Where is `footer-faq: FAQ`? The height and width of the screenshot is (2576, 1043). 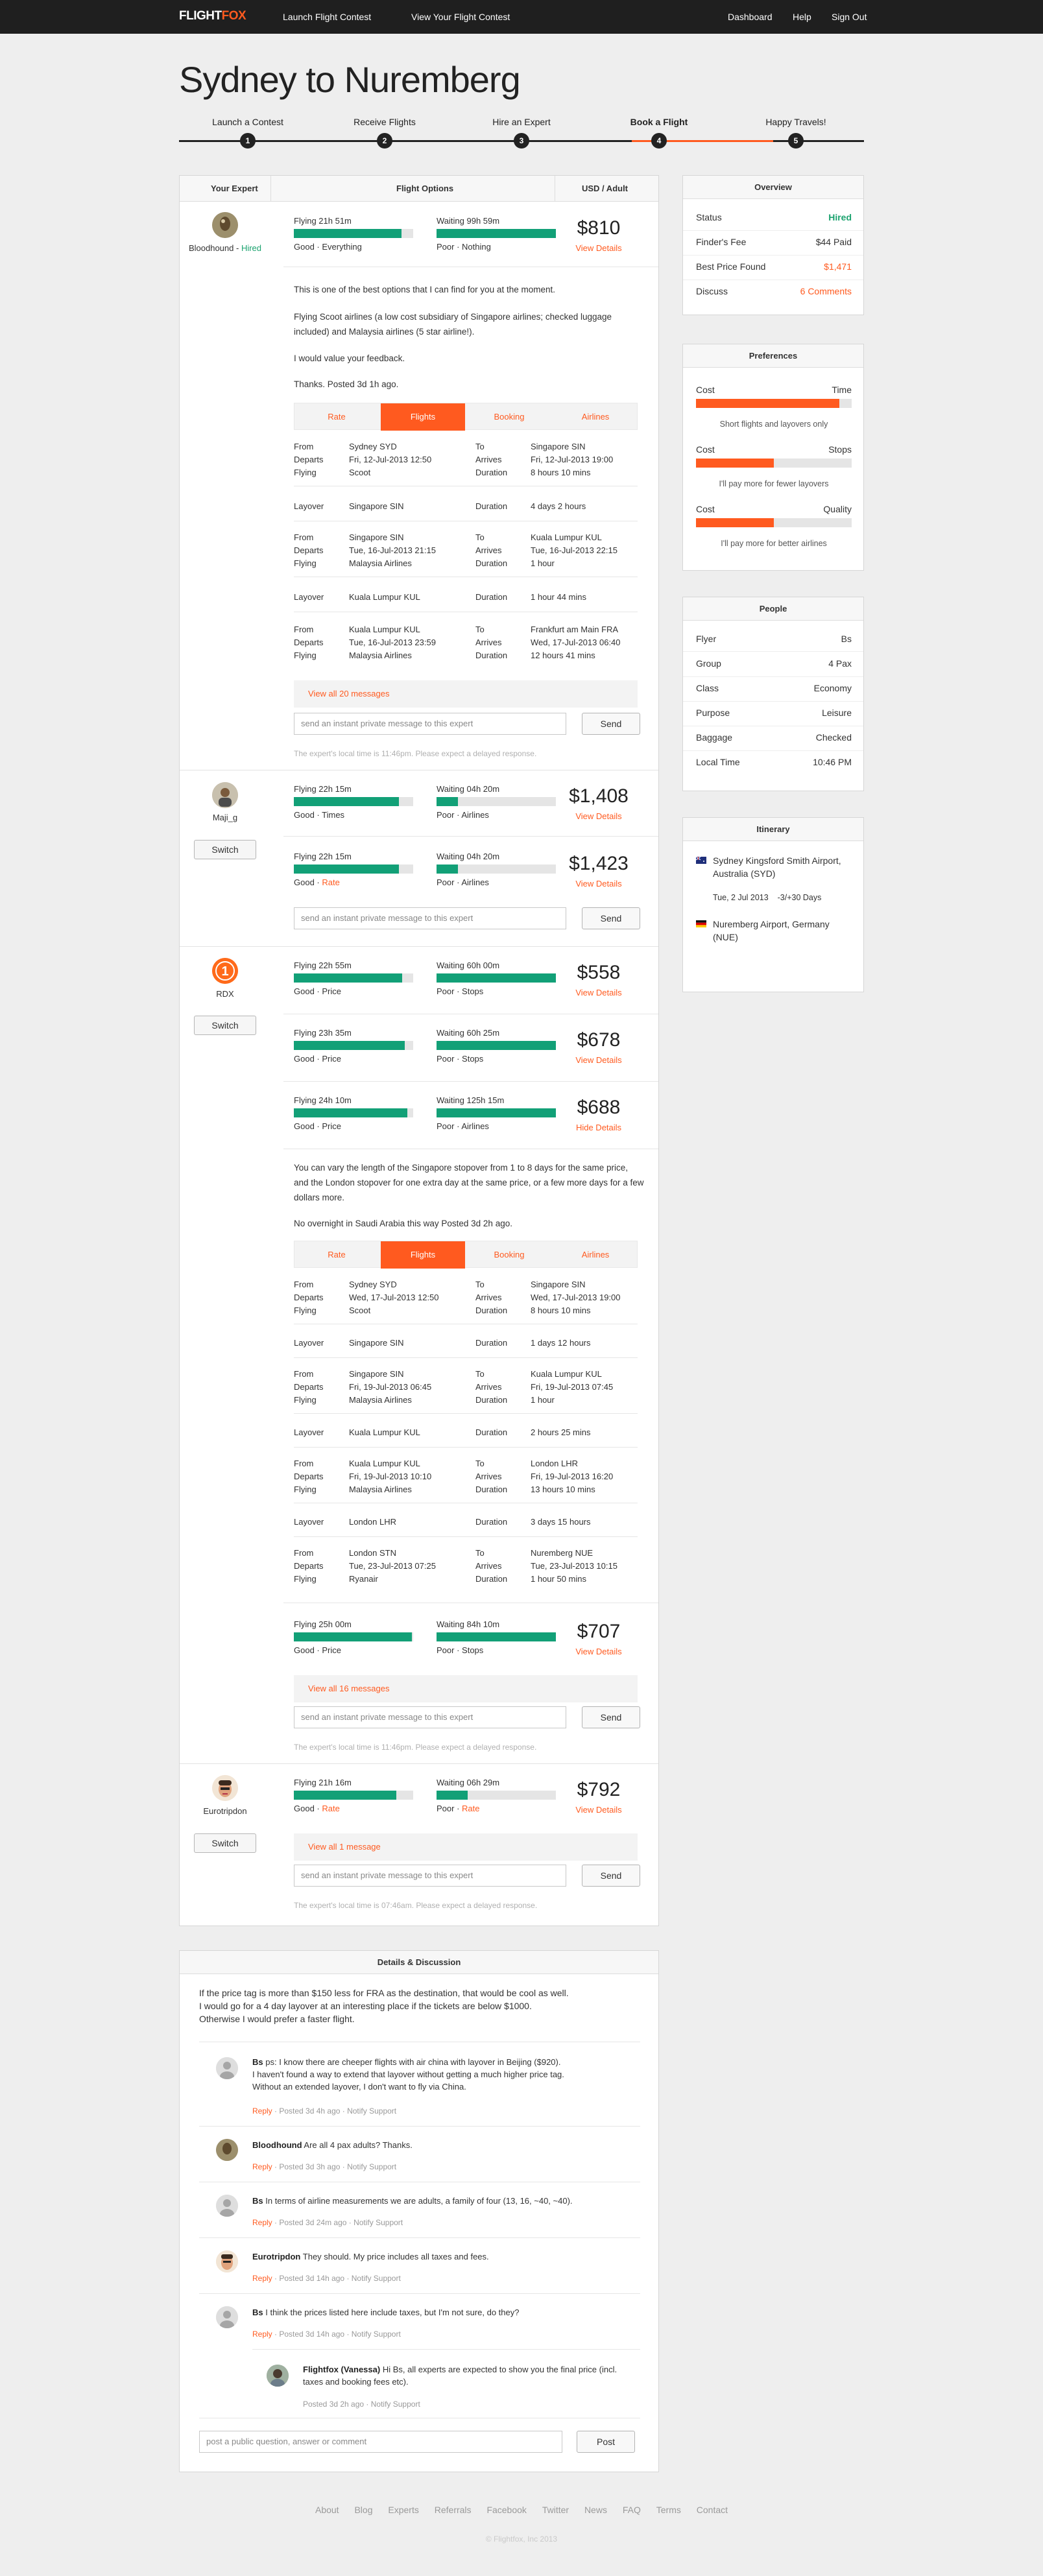 footer-faq: FAQ is located at coordinates (632, 2510).